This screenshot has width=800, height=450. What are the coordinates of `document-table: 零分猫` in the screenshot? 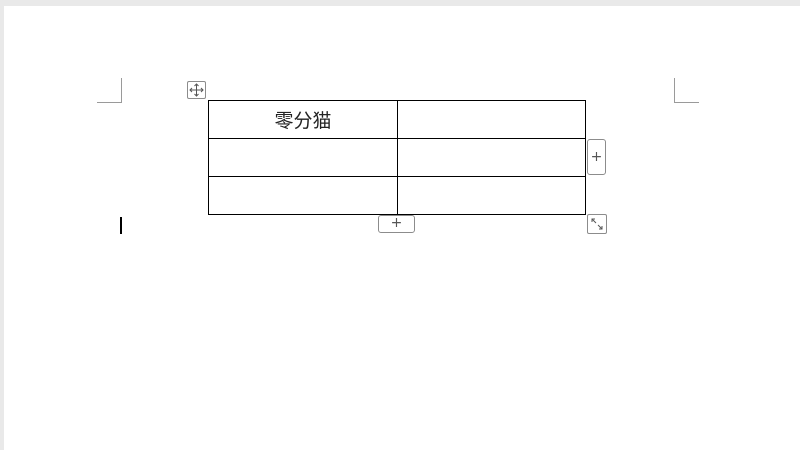 It's located at (397, 157).